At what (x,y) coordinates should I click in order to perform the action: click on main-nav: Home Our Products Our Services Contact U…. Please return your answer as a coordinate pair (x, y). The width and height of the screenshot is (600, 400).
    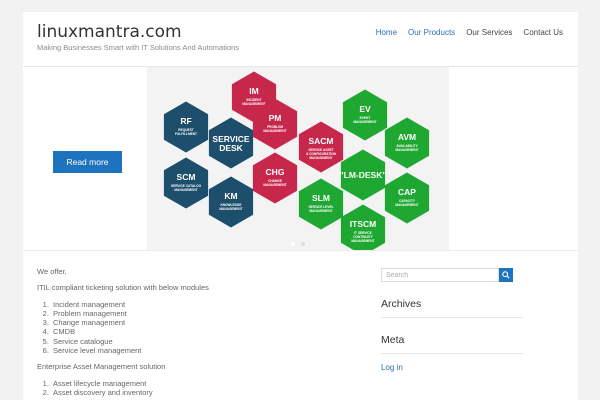
    Looking at the image, I should click on (469, 32).